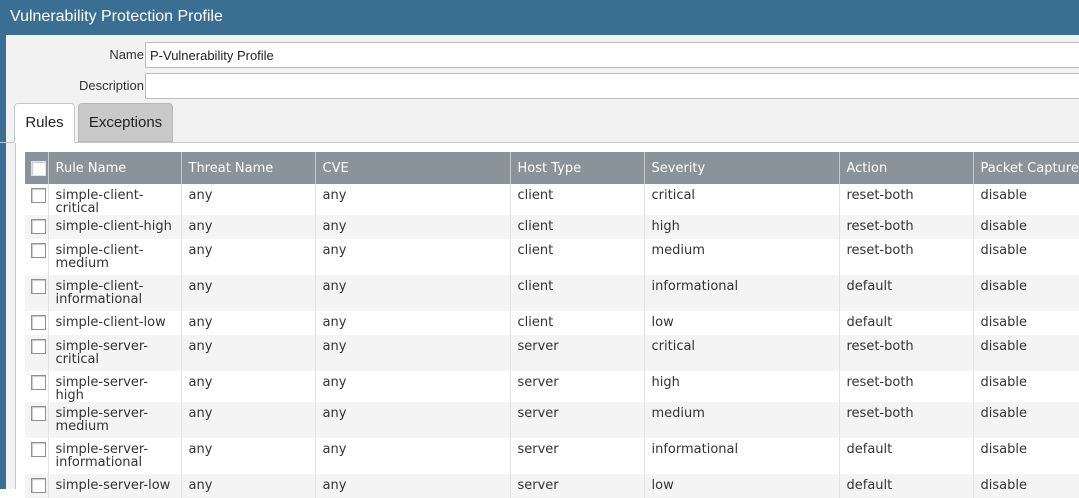 The width and height of the screenshot is (1079, 498). I want to click on dialog-title-bar: Vulnerability Protection Profile, so click(539, 17).